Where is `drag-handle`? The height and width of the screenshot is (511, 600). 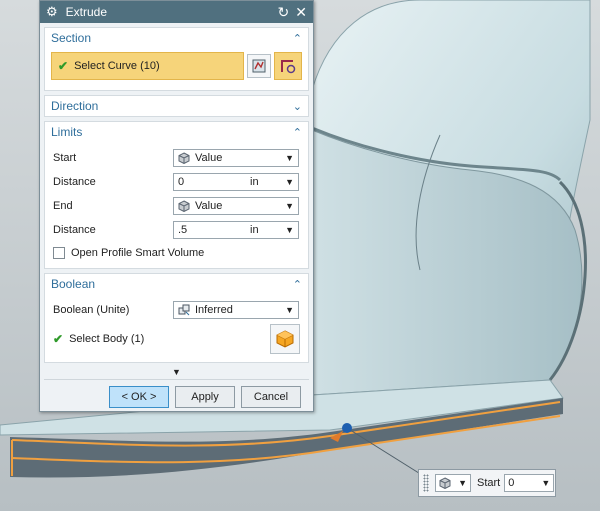 drag-handle is located at coordinates (426, 483).